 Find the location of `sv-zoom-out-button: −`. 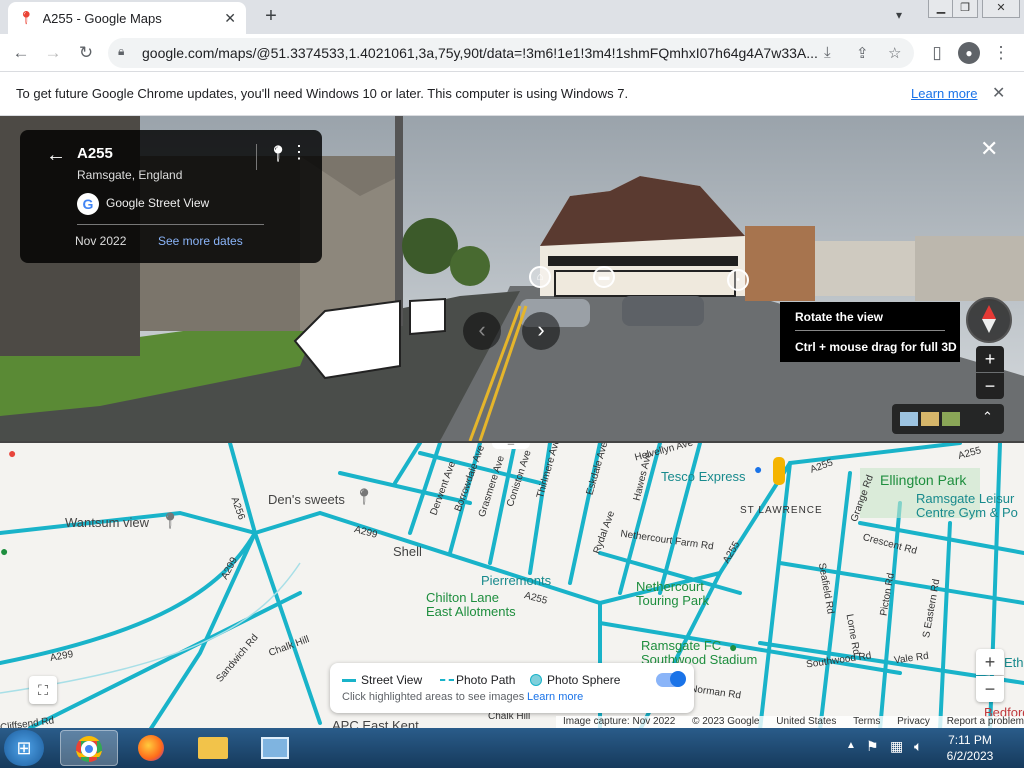

sv-zoom-out-button: − is located at coordinates (990, 386).